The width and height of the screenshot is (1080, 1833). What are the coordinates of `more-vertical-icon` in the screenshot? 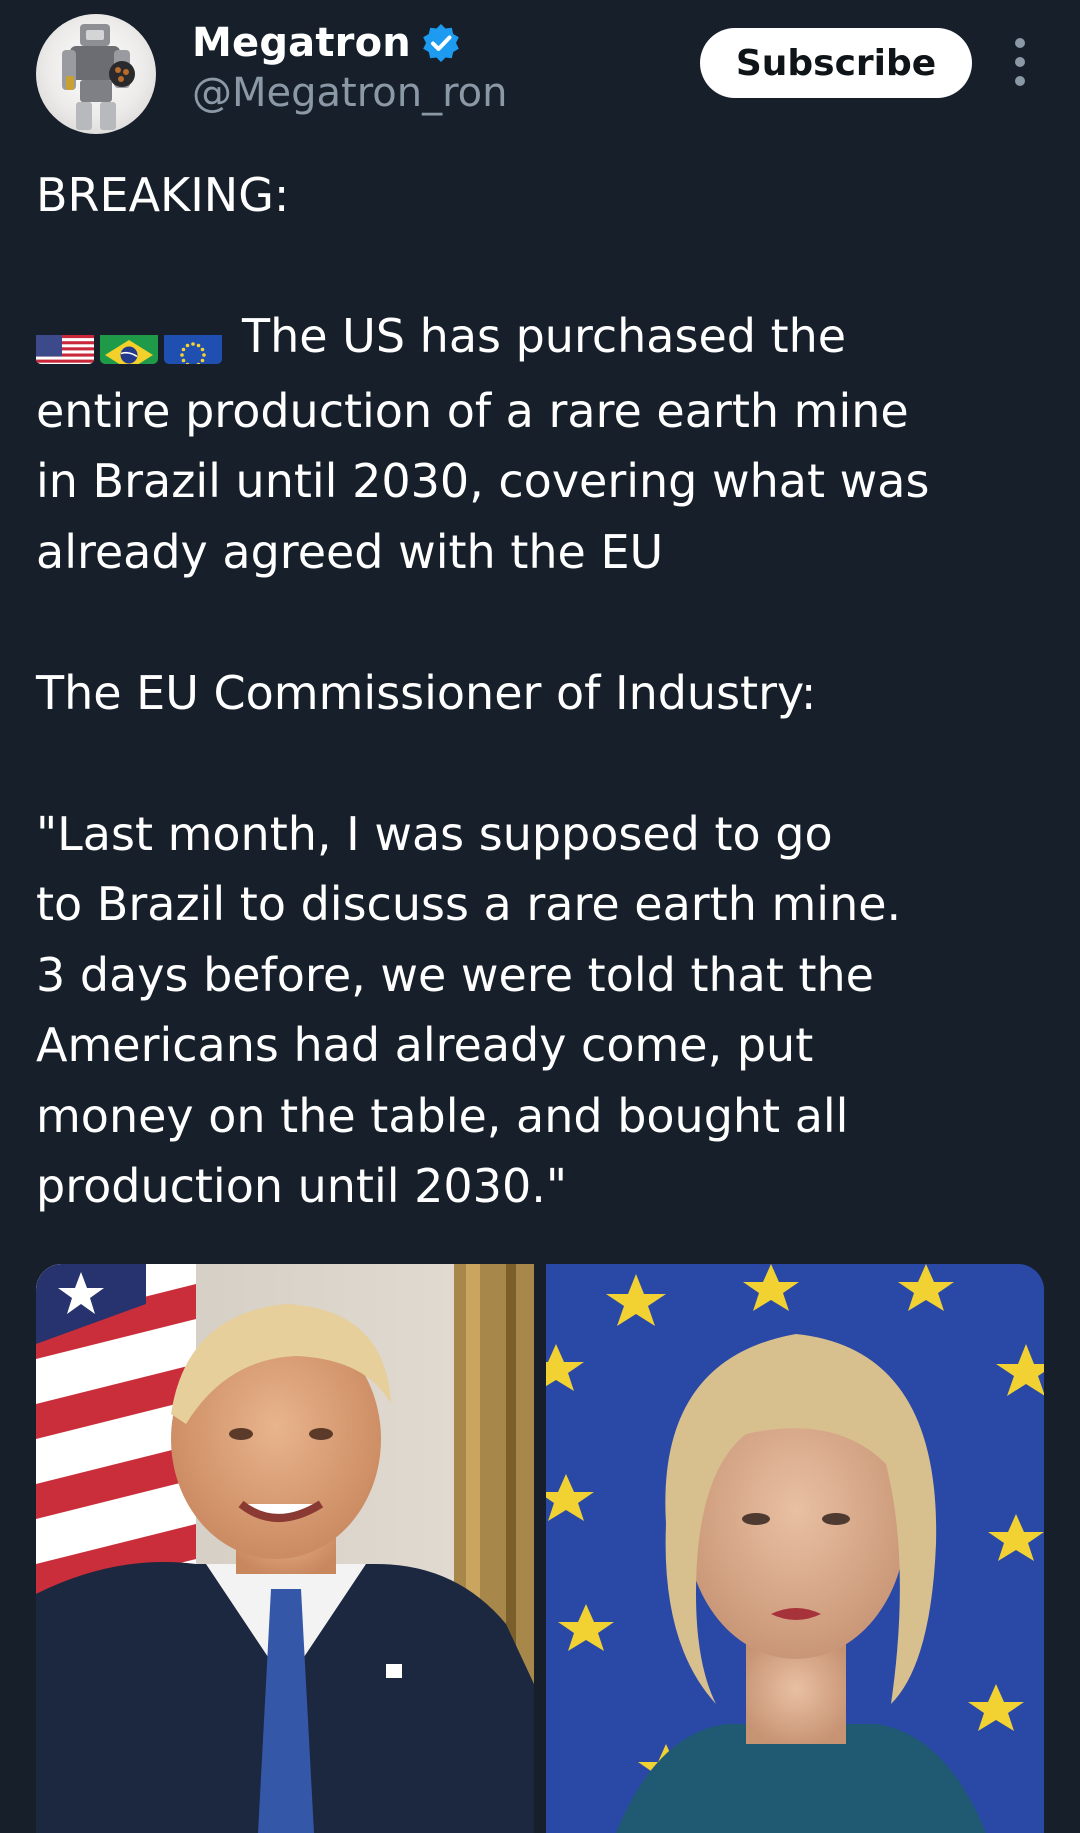 It's located at (1020, 62).